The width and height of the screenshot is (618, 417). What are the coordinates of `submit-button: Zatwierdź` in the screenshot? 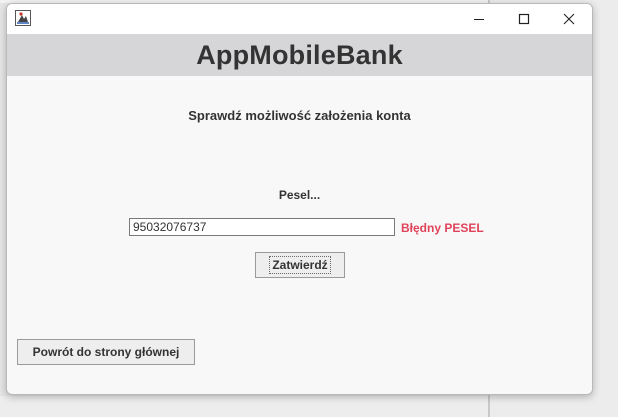 It's located at (300, 265).